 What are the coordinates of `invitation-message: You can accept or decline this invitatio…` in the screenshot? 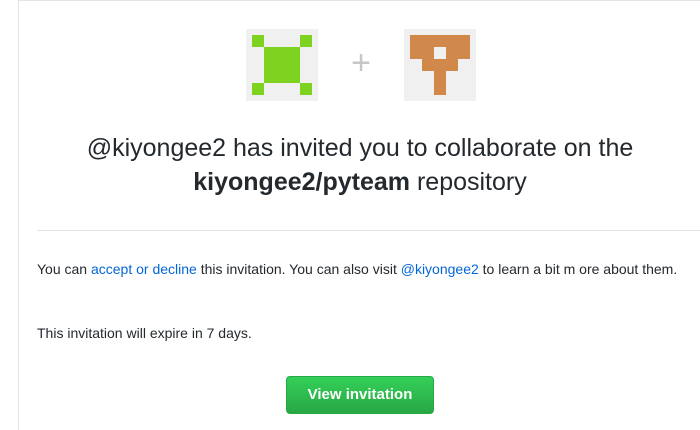 It's located at (359, 269).